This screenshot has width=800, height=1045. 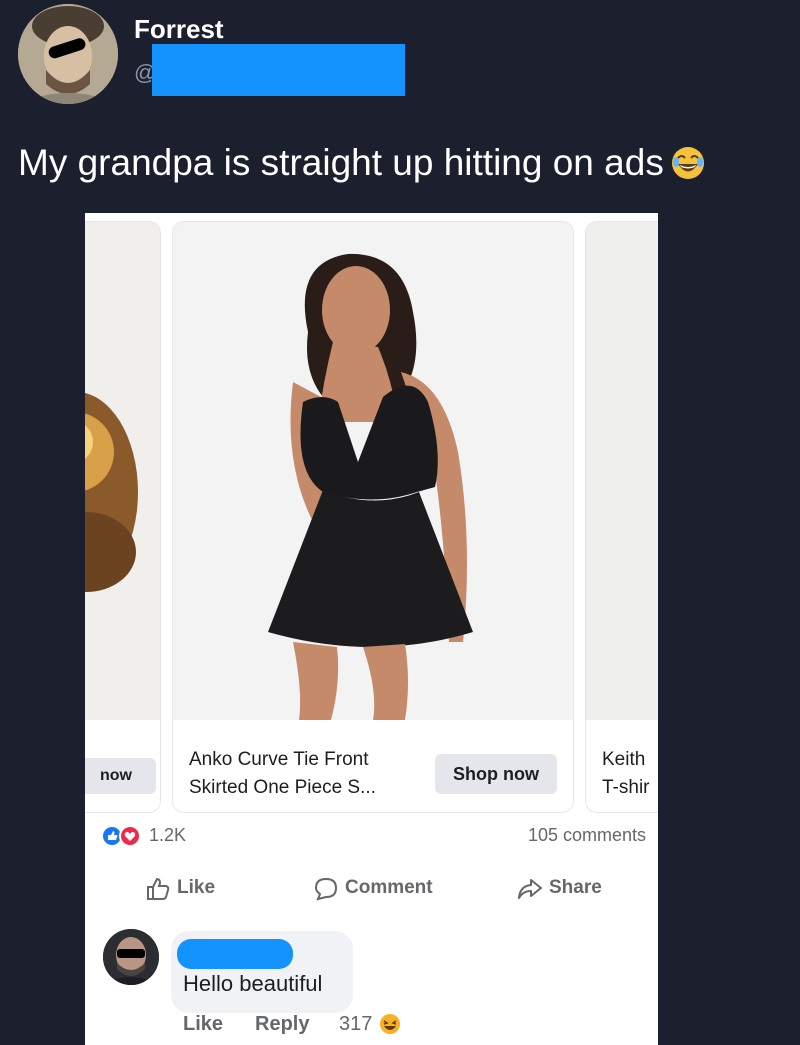 What do you see at coordinates (68, 54) in the screenshot?
I see `user-avatar` at bounding box center [68, 54].